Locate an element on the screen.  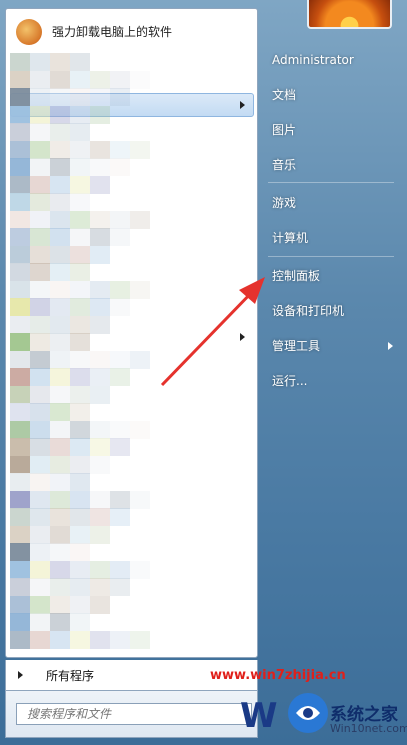
watermark-logo-icon: W is located at coordinates (284, 714).